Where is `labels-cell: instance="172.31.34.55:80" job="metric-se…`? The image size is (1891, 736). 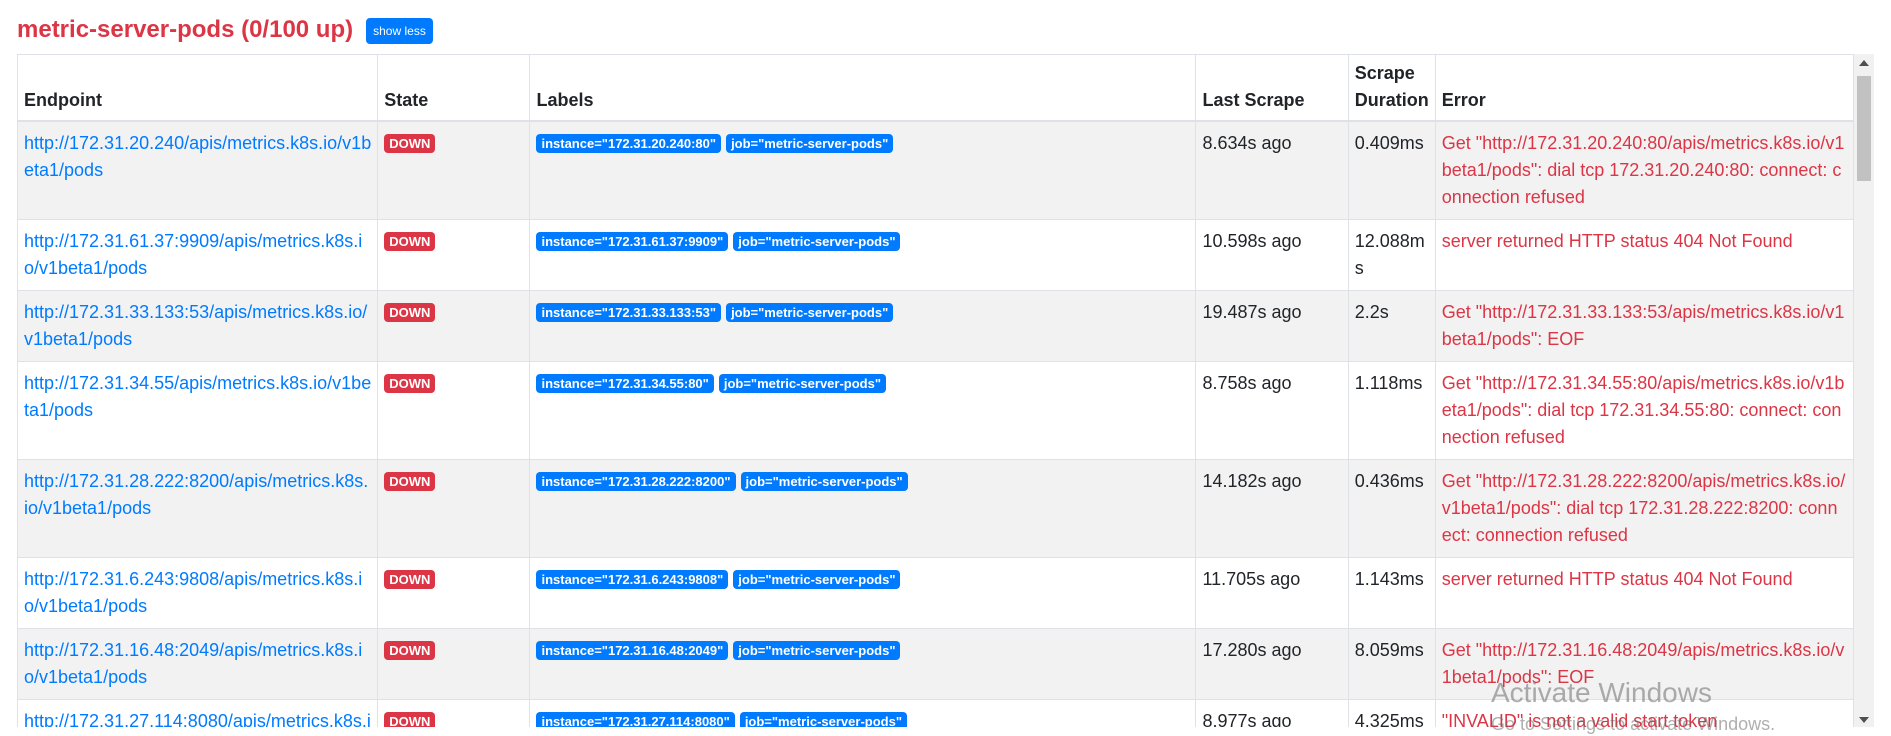 labels-cell: instance="172.31.34.55:80" job="metric-se… is located at coordinates (863, 410).